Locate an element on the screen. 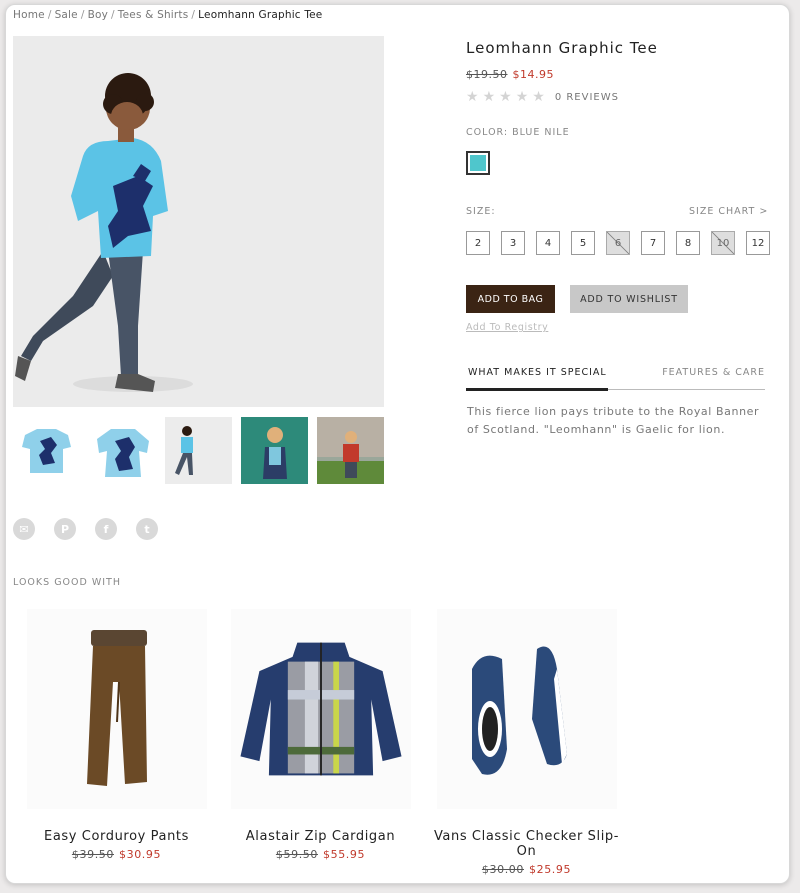  color-swatch-fill is located at coordinates (478, 163).